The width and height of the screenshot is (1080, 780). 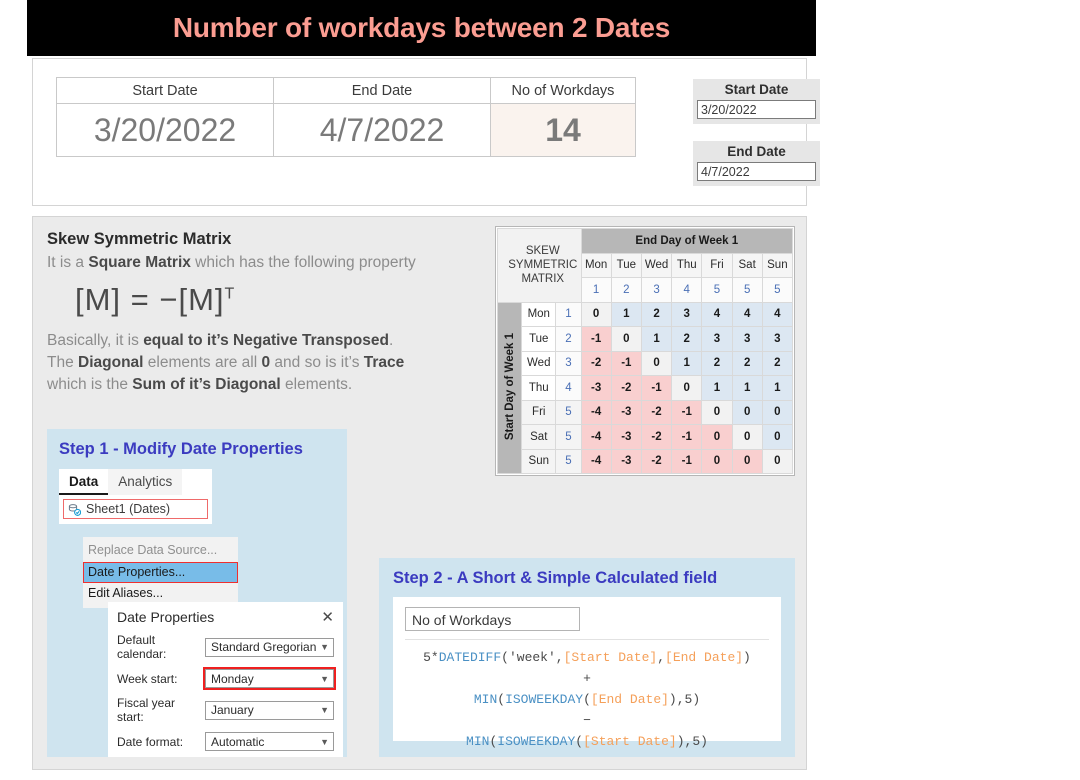 What do you see at coordinates (95, 340) in the screenshot?
I see `explain-2a: Basically, it is` at bounding box center [95, 340].